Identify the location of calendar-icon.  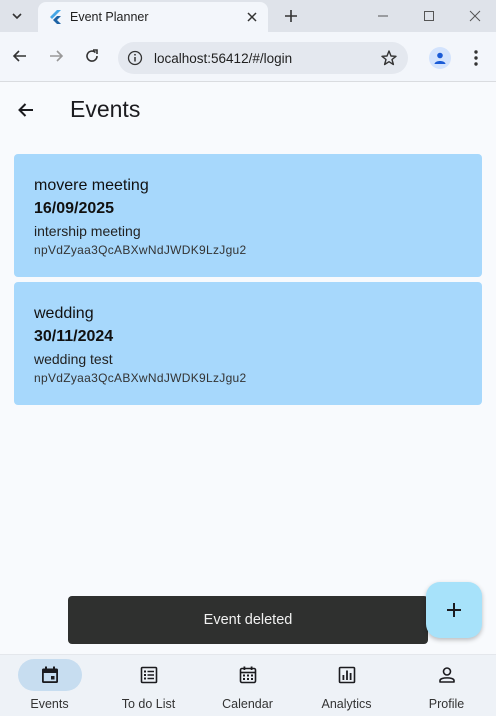
(247, 675).